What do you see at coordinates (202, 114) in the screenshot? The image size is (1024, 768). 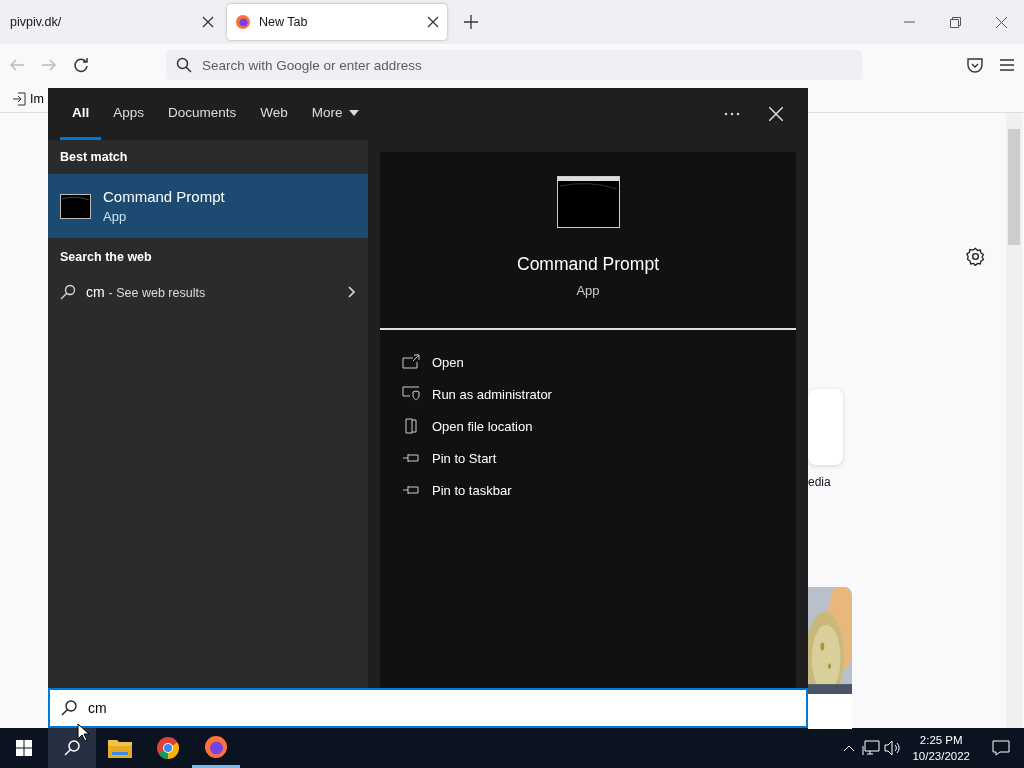 I see `filter-tab: Documents` at bounding box center [202, 114].